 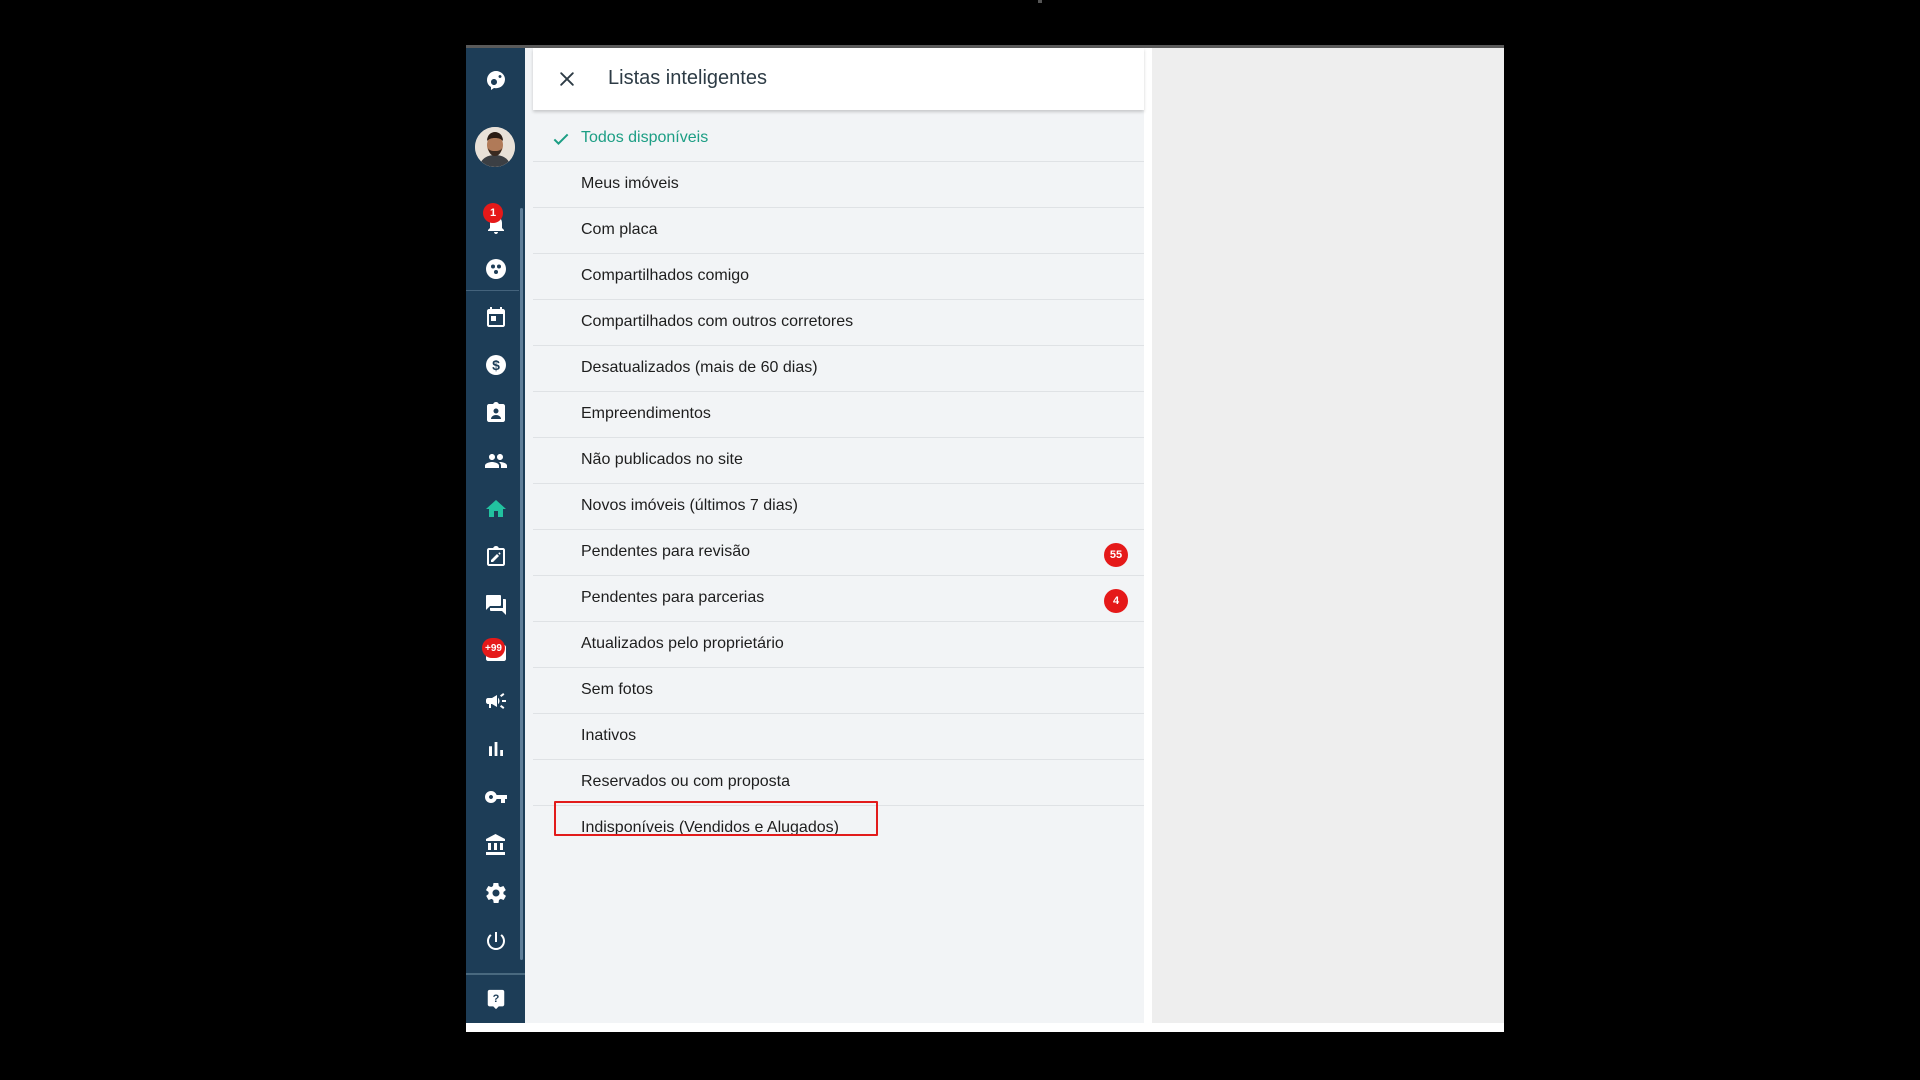 I want to click on smart-list-item-label: Não publicados no site, so click(x=662, y=459).